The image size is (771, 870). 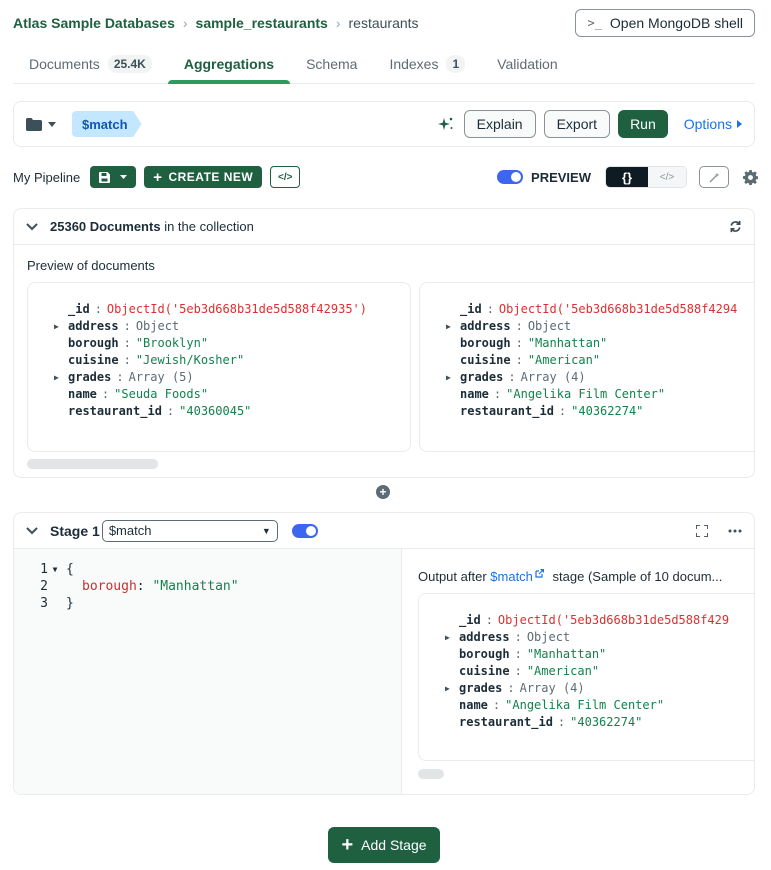 I want to click on output-link-label: $match, so click(x=511, y=576).